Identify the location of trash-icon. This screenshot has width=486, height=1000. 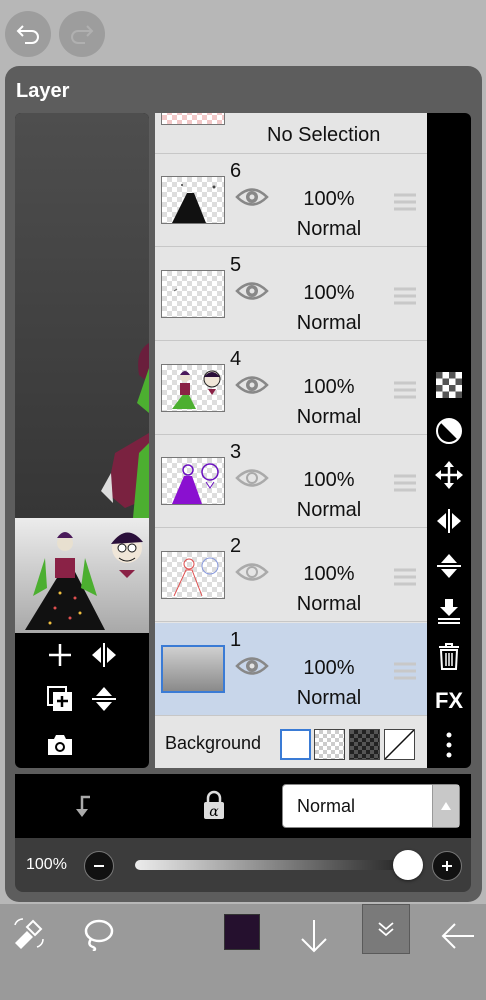
(449, 656).